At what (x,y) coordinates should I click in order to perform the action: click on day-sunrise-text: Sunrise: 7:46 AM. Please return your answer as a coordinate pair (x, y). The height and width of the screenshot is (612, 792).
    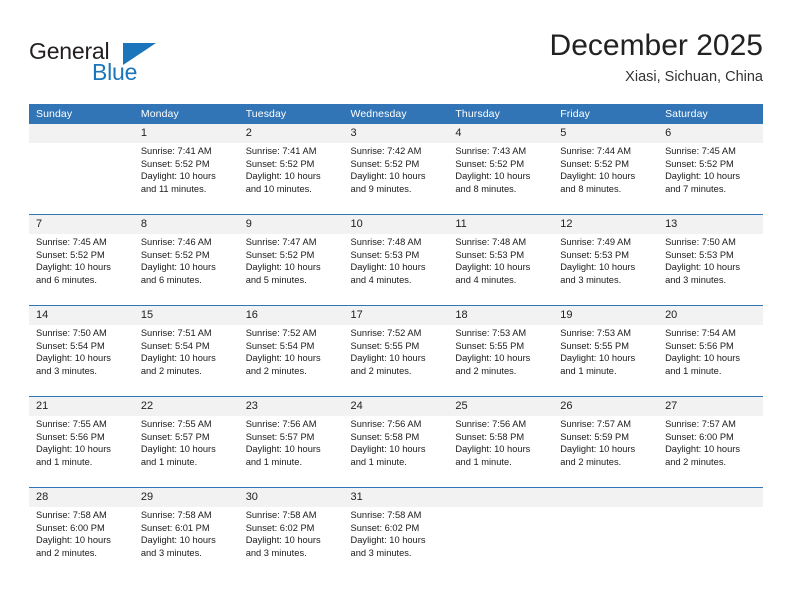
    Looking at the image, I should click on (176, 242).